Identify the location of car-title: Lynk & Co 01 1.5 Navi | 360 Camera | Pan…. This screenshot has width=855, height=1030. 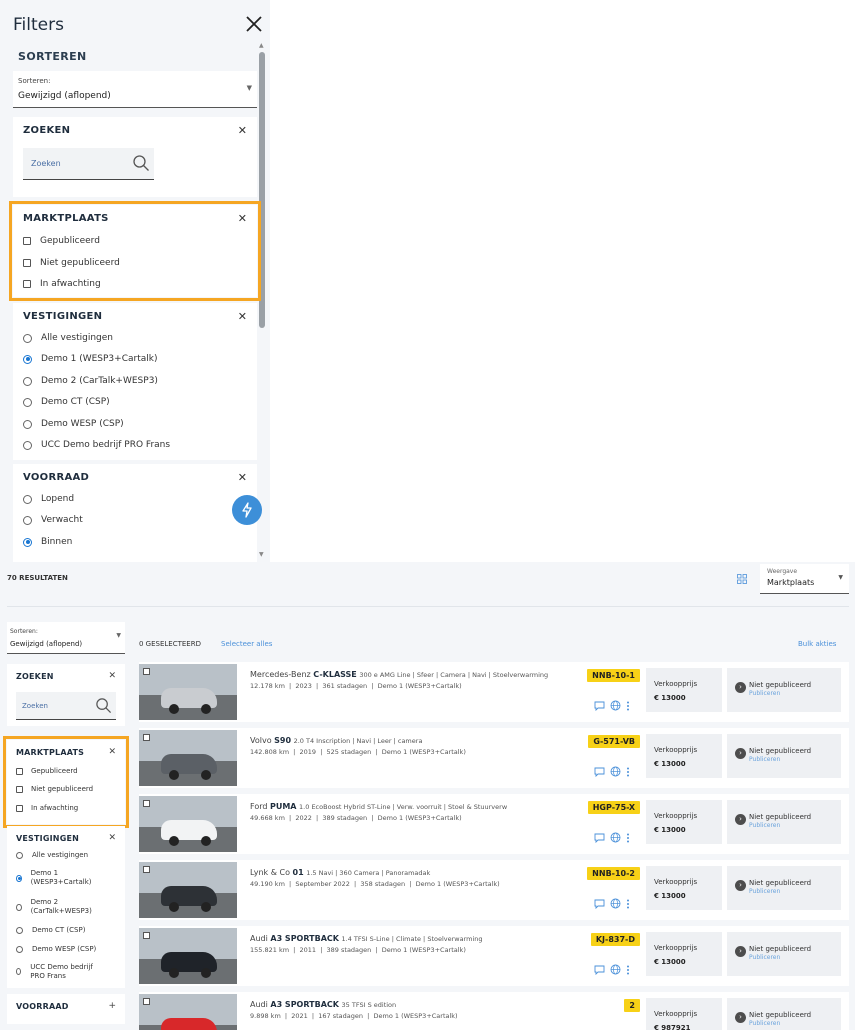
(340, 872).